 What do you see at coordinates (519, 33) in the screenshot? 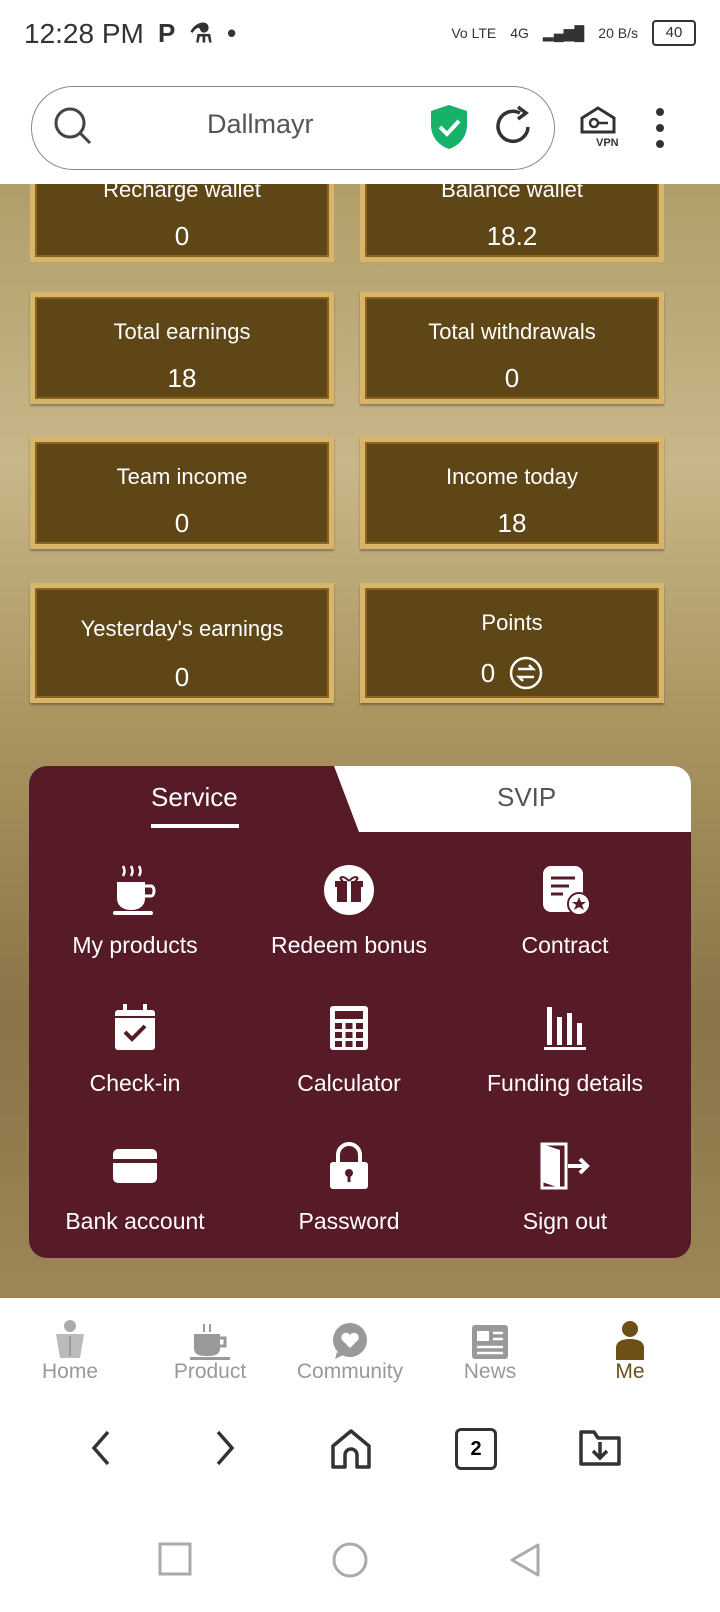
I see `network-label: 4G` at bounding box center [519, 33].